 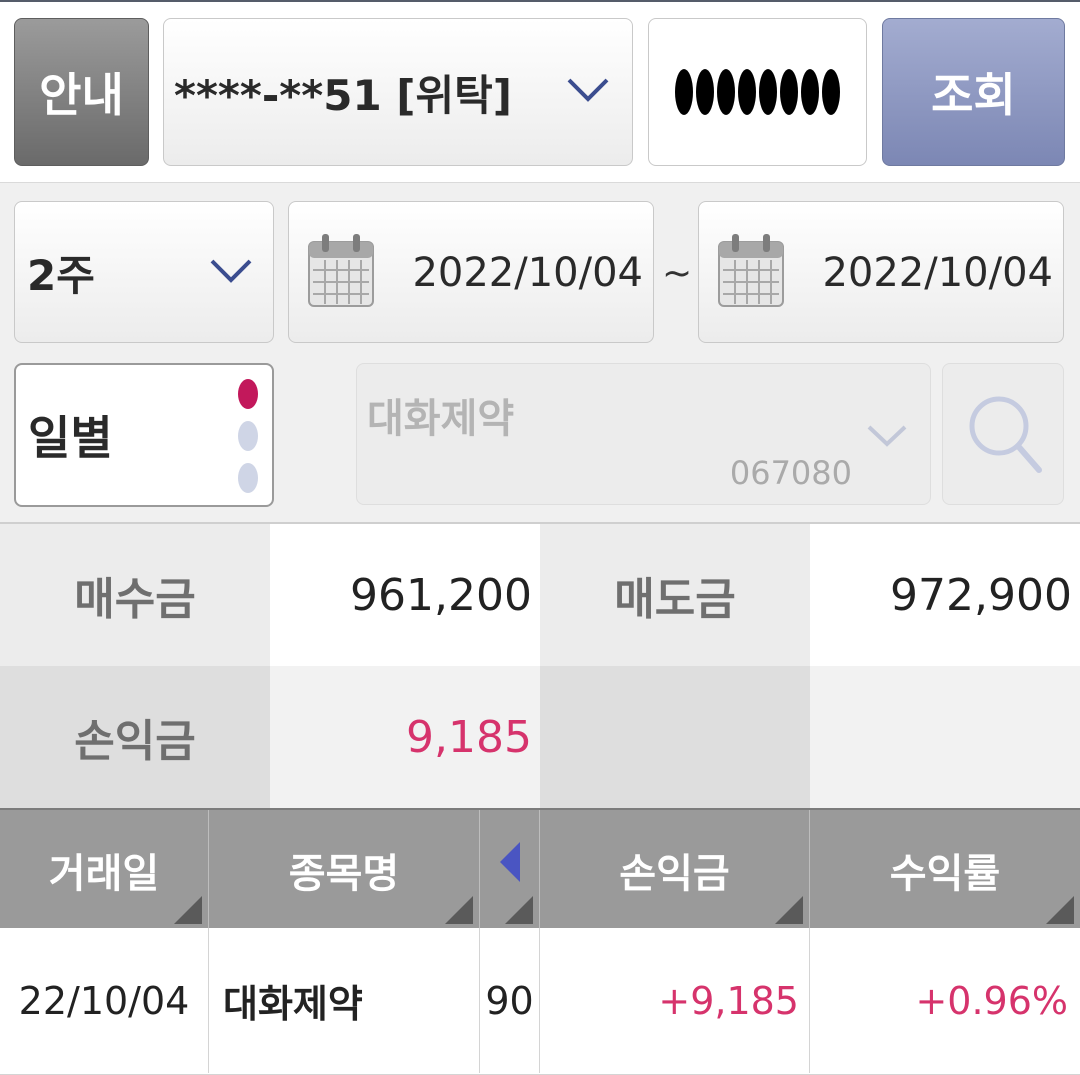 I want to click on account-select: ****-**51 [위탁], so click(x=398, y=92).